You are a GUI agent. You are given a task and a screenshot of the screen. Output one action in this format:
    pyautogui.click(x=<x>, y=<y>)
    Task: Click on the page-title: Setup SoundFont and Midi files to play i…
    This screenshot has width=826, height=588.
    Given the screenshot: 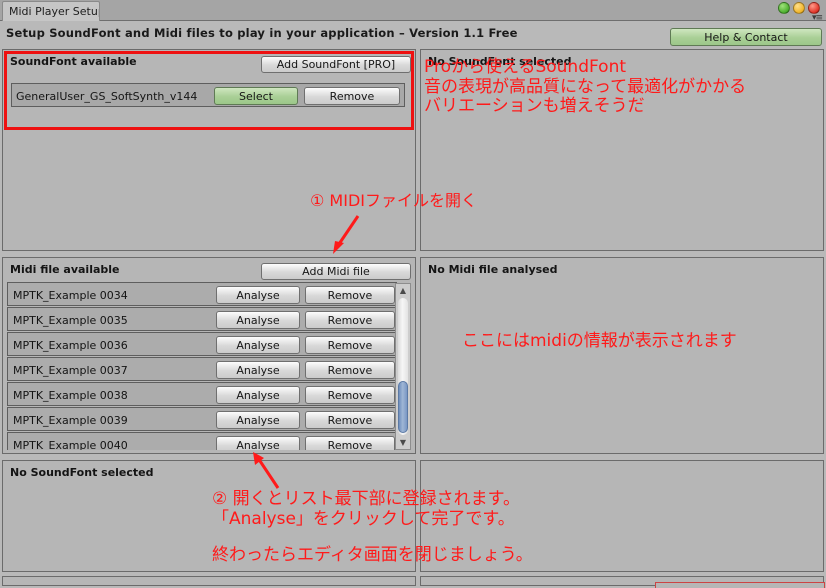 What is the action you would take?
    pyautogui.click(x=262, y=33)
    